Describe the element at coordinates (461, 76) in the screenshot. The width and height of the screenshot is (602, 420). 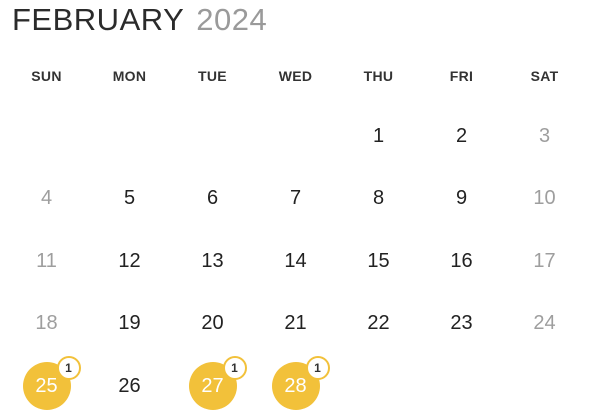
I see `weekday-label-fri: FRI` at that location.